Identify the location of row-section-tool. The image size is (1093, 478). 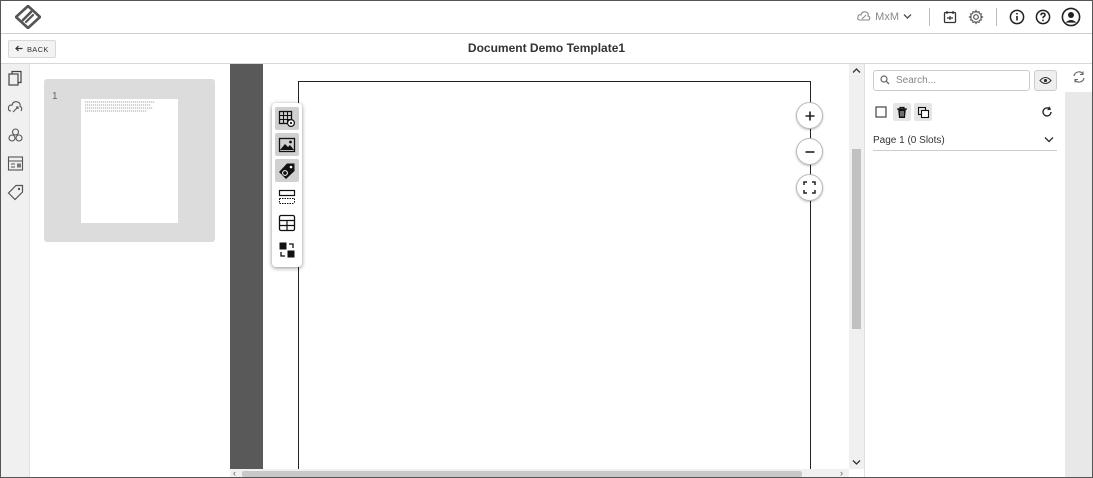
(287, 196).